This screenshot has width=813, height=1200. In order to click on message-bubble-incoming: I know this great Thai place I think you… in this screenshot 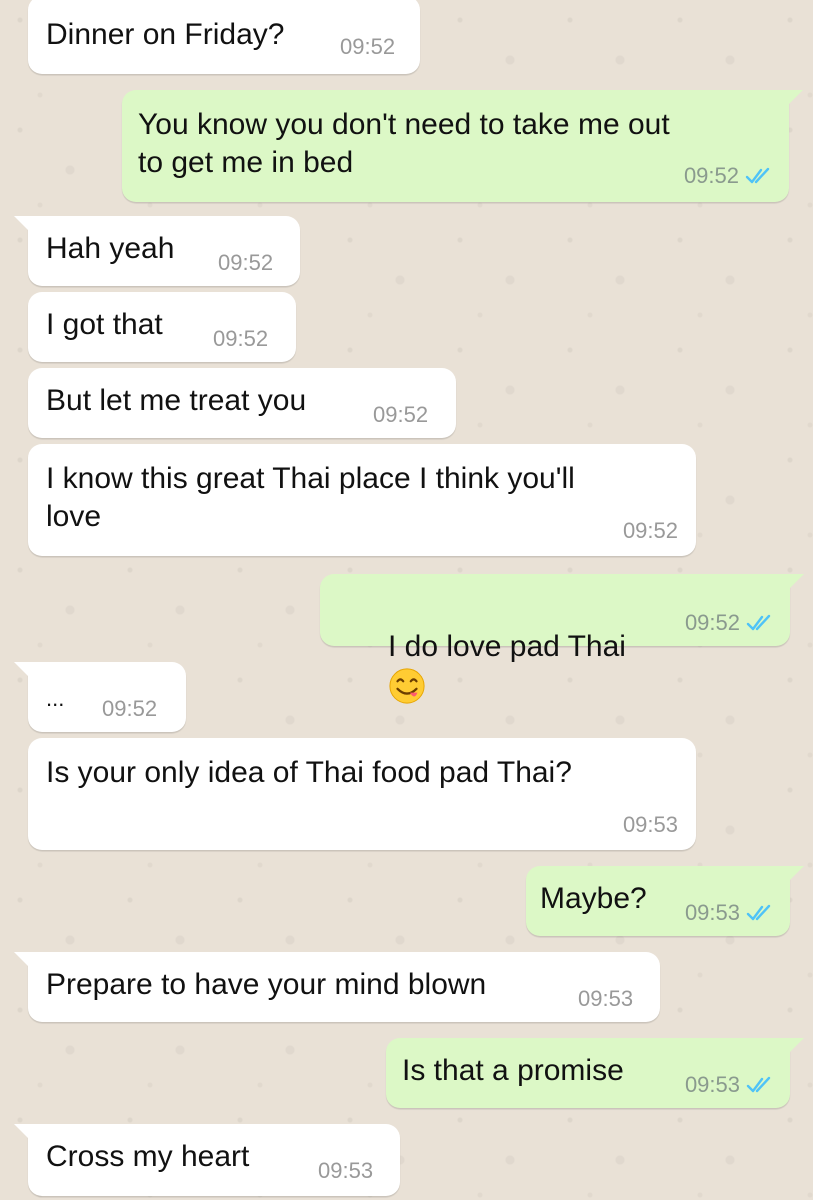, I will do `click(362, 500)`.